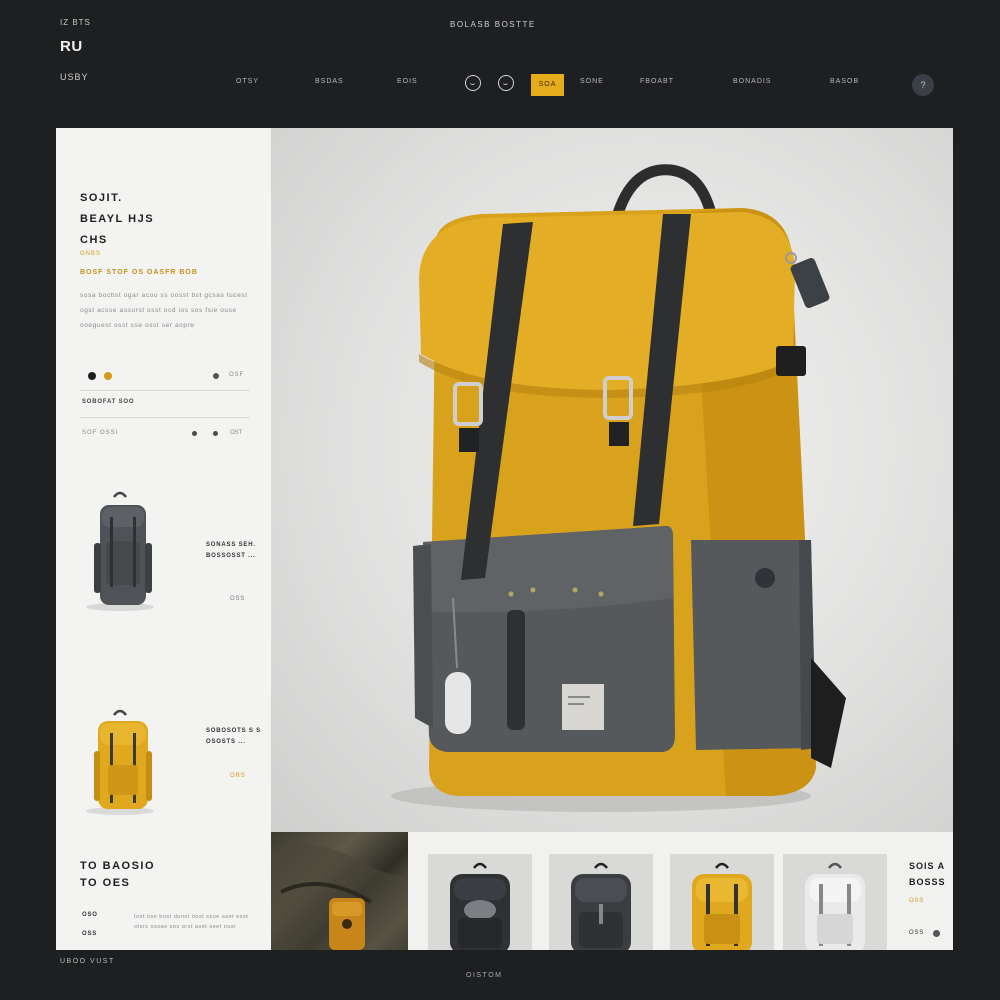  Describe the element at coordinates (170, 553) in the screenshot. I see `related-product-gray: SONASS SEH. BOSSOSST ... OSS` at that location.